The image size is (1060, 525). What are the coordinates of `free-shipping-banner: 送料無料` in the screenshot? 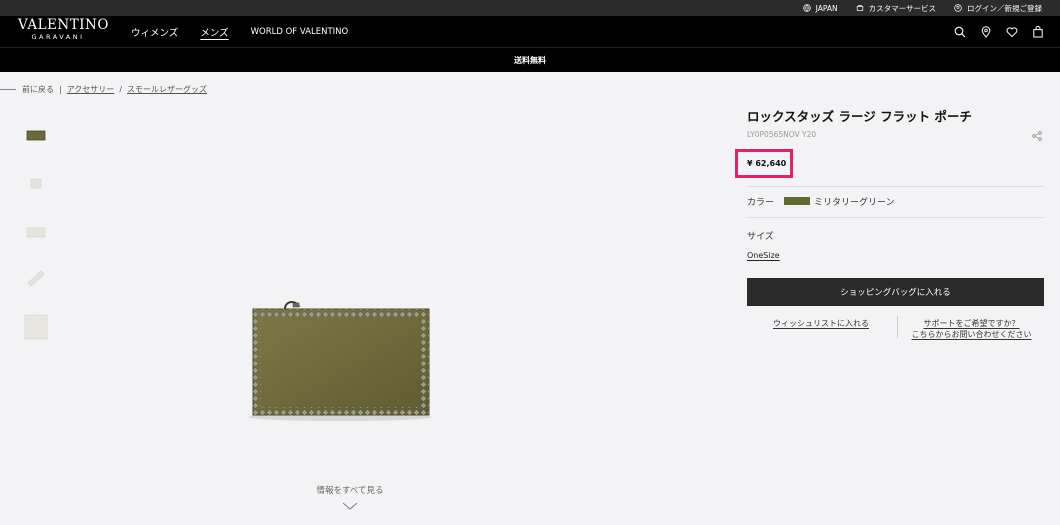 It's located at (530, 59).